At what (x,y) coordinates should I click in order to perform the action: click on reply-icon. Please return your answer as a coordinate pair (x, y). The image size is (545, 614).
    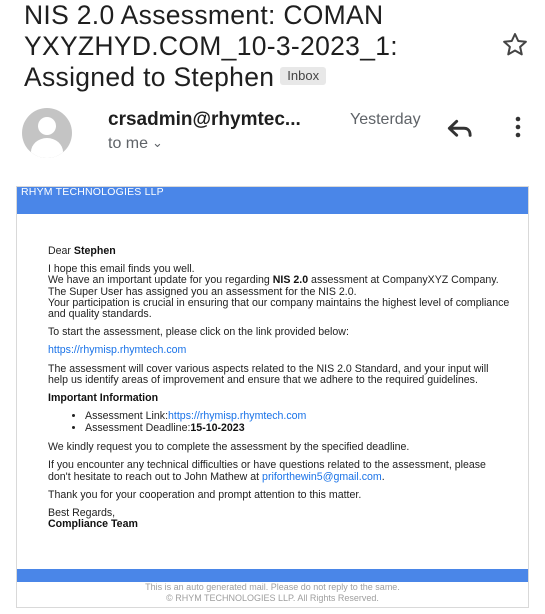
    Looking at the image, I should click on (460, 128).